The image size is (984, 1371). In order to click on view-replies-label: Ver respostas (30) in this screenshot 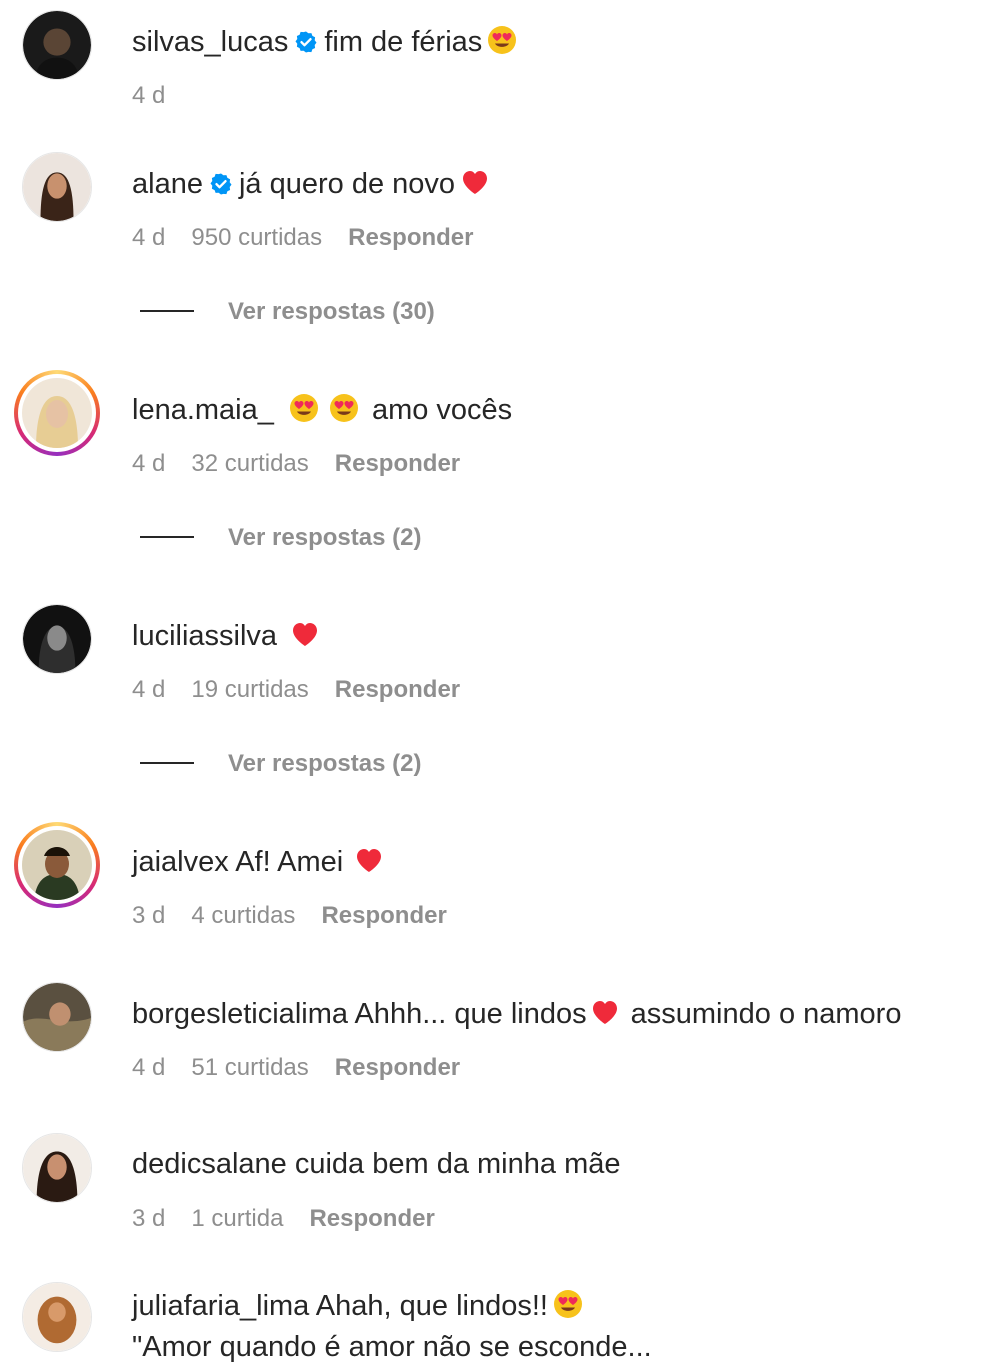, I will do `click(331, 311)`.